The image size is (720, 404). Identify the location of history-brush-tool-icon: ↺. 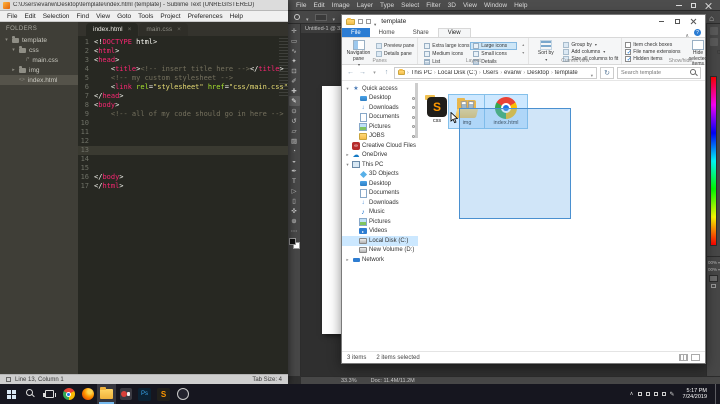
(294, 121).